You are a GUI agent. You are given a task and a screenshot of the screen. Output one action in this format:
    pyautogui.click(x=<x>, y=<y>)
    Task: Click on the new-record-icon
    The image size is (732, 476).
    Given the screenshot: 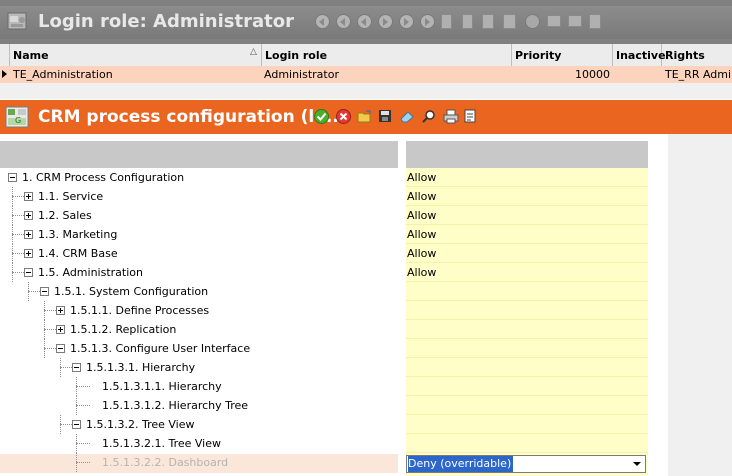 What is the action you would take?
    pyautogui.click(x=446, y=21)
    